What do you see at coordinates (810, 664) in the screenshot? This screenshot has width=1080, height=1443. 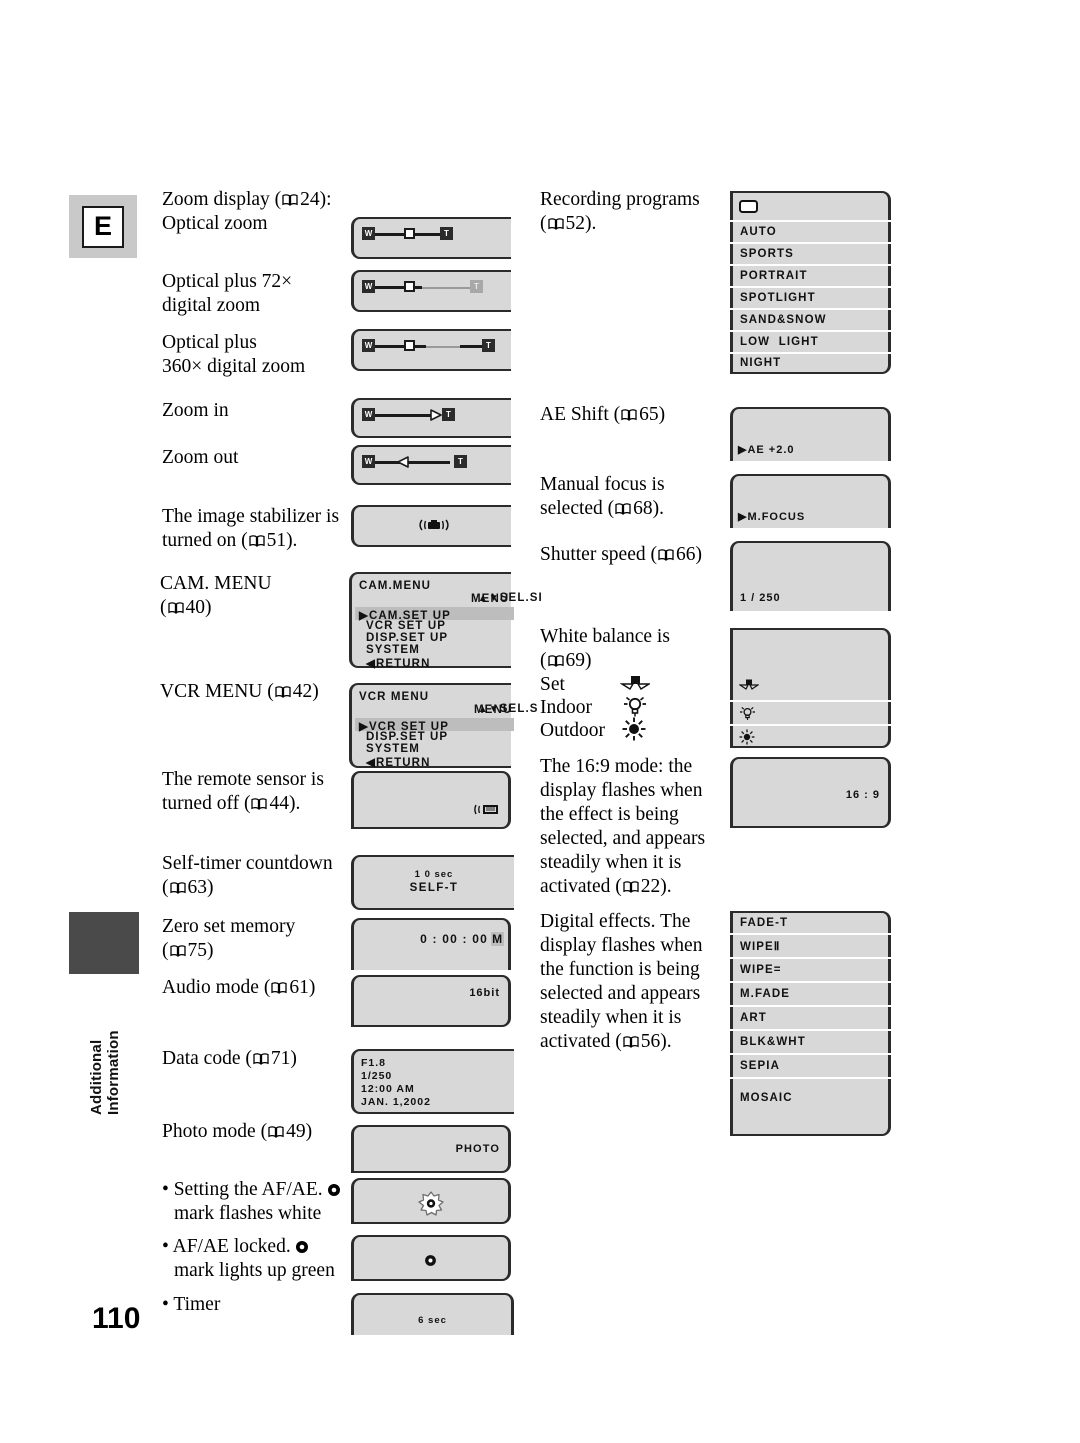 I see `white-balance-row-set` at bounding box center [810, 664].